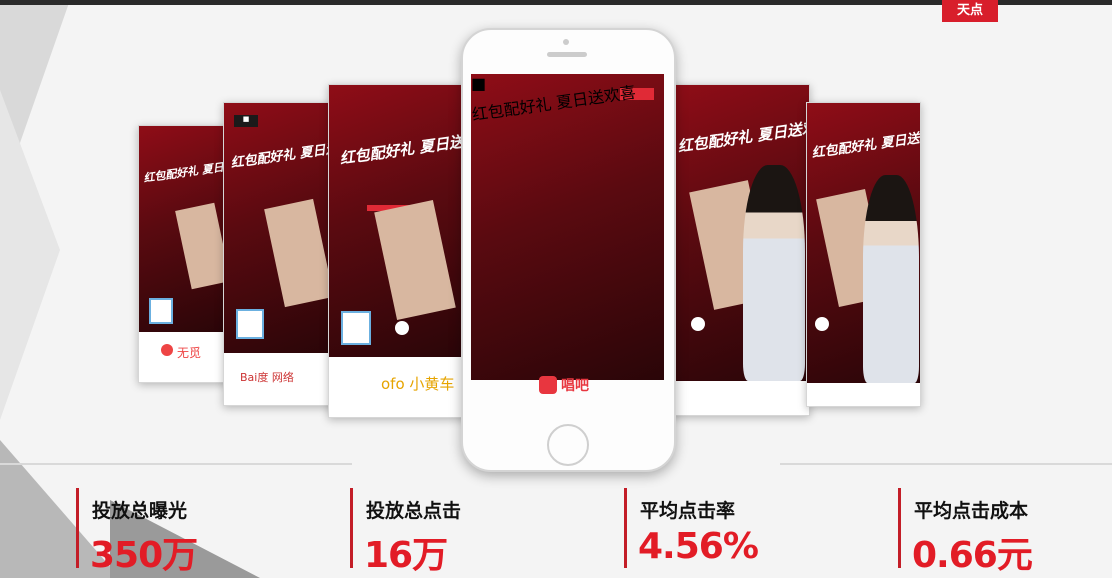 The image size is (1112, 578). I want to click on divider-left, so click(176, 464).